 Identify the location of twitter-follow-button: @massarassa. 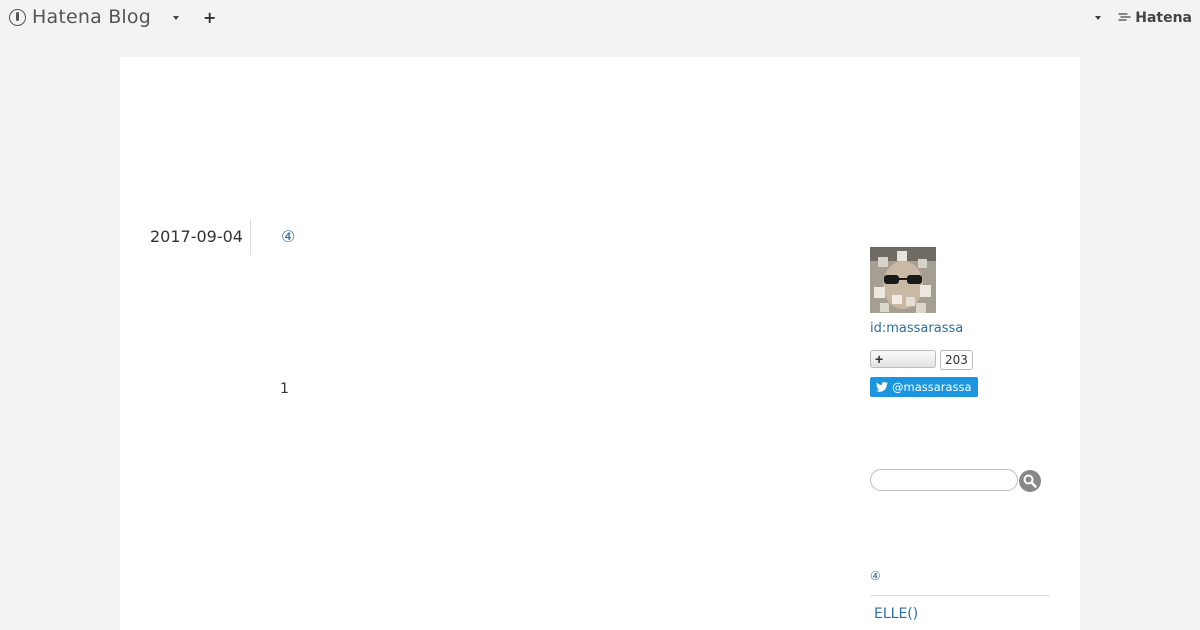
(924, 387).